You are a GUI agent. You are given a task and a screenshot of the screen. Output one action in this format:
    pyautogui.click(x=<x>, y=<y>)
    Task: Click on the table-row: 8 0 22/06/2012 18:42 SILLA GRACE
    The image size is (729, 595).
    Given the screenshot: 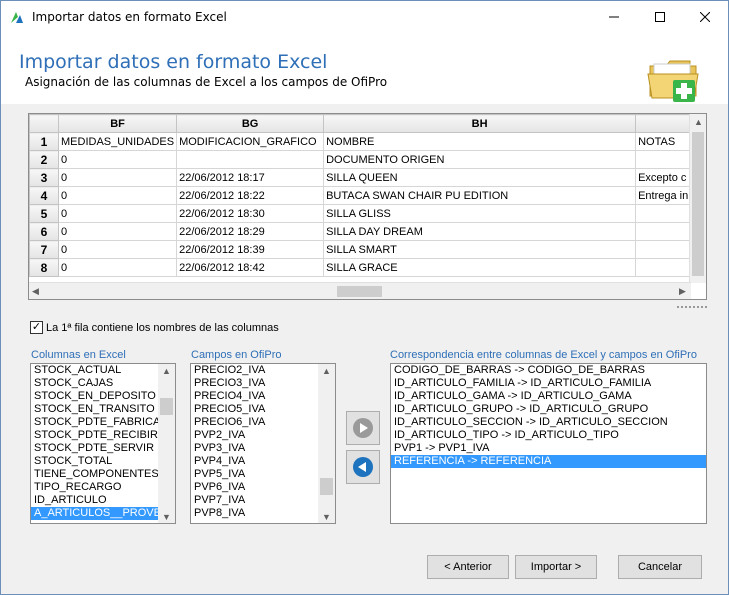 What is the action you would take?
    pyautogui.click(x=363, y=267)
    